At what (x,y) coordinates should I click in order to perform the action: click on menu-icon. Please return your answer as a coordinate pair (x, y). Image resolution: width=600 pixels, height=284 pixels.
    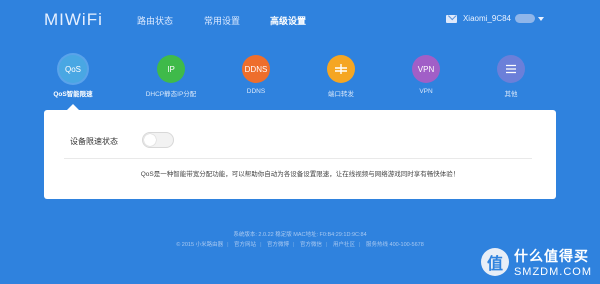
    Looking at the image, I should click on (511, 69).